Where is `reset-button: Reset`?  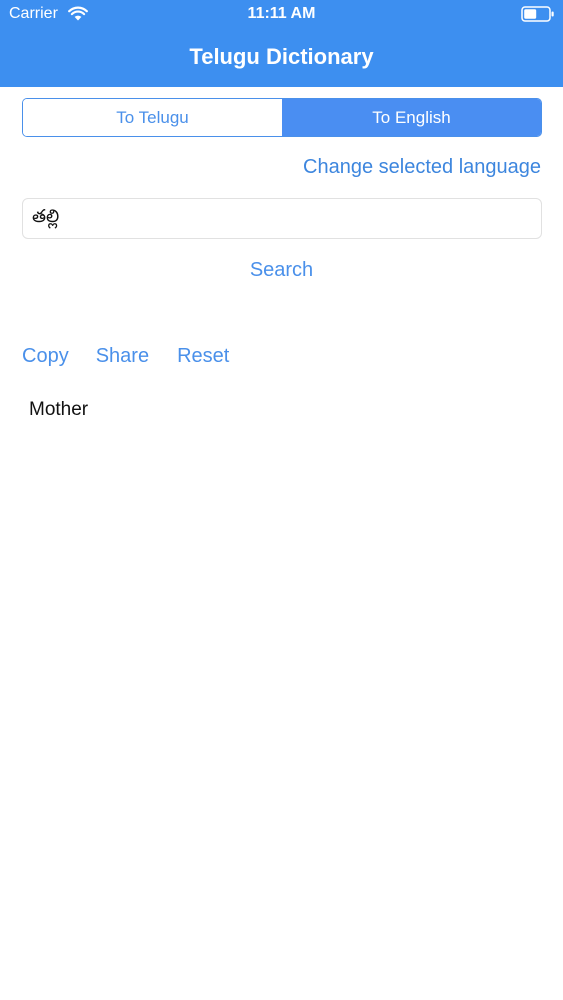
reset-button: Reset is located at coordinates (203, 358).